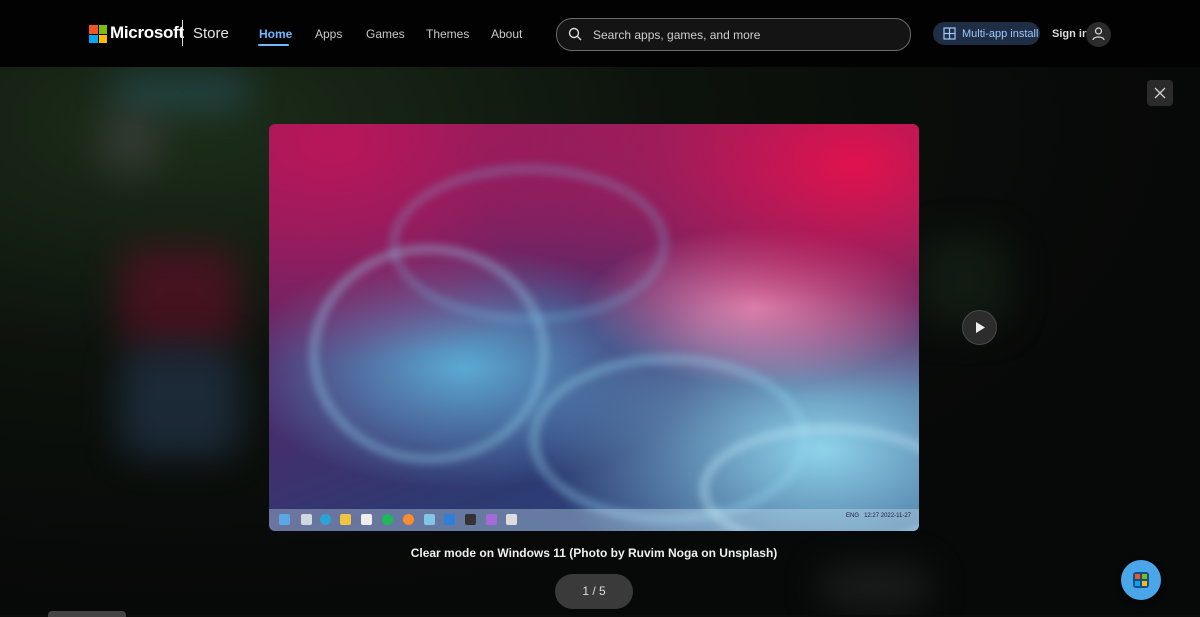 The width and height of the screenshot is (1200, 617). What do you see at coordinates (387, 519) in the screenshot?
I see `spotify-icon` at bounding box center [387, 519].